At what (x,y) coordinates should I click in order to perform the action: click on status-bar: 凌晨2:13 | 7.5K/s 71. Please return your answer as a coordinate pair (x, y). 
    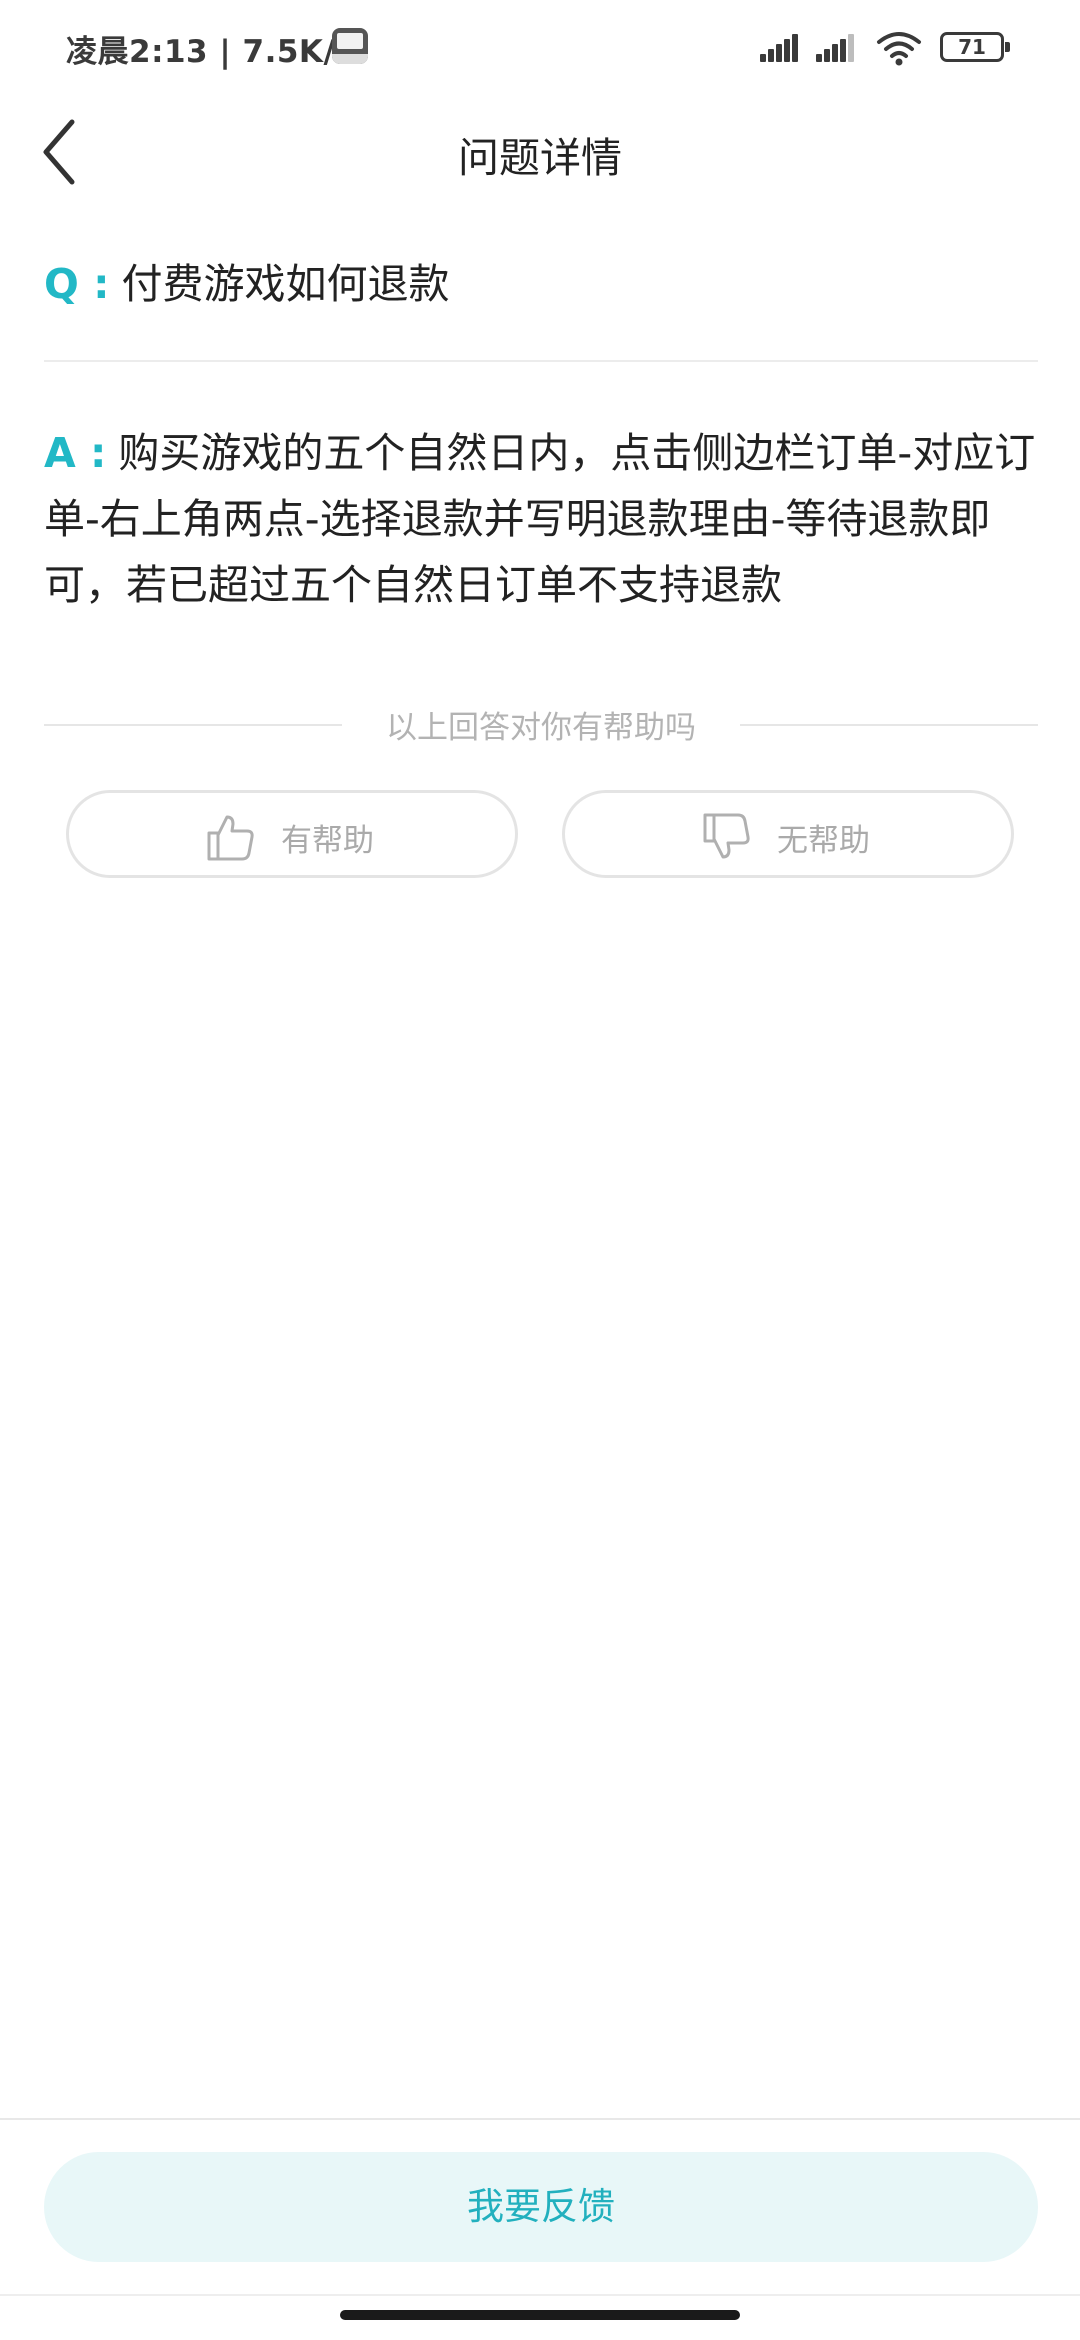
    Looking at the image, I should click on (540, 48).